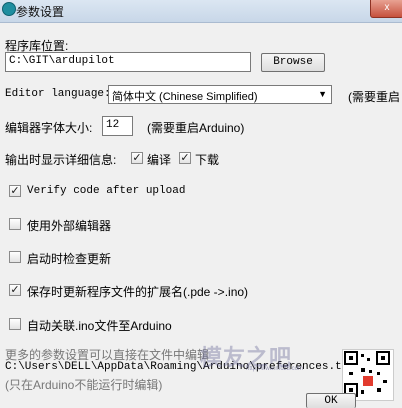 The width and height of the screenshot is (402, 408). I want to click on update-extension-checkbox: ✓, so click(15, 290).